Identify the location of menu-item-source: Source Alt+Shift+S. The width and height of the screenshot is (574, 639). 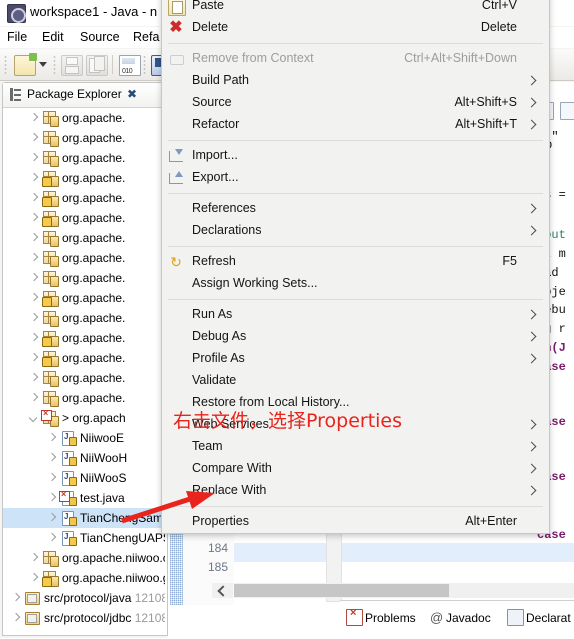
(355, 103).